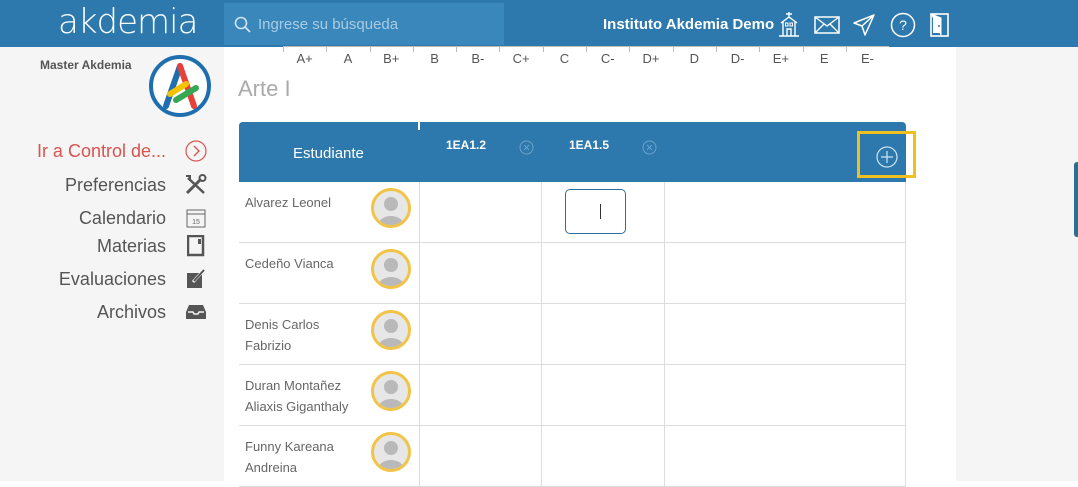 The image size is (1078, 487). I want to click on table-header: Estudiante 1EA1.2 1EA1.5, so click(572, 152).